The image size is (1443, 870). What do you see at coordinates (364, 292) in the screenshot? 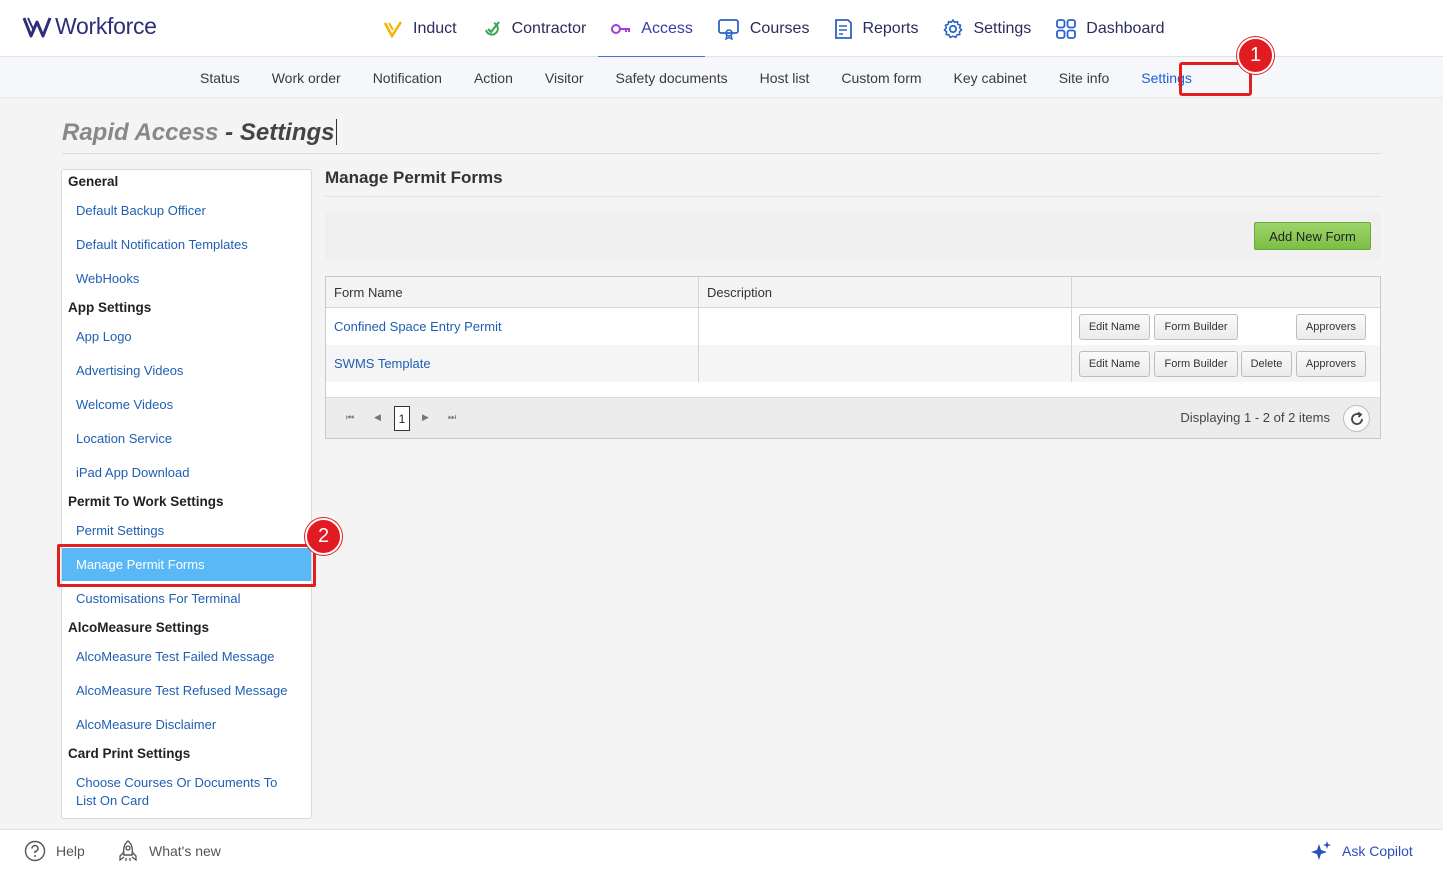
I see `column-header-form-name: Form Name` at bounding box center [364, 292].